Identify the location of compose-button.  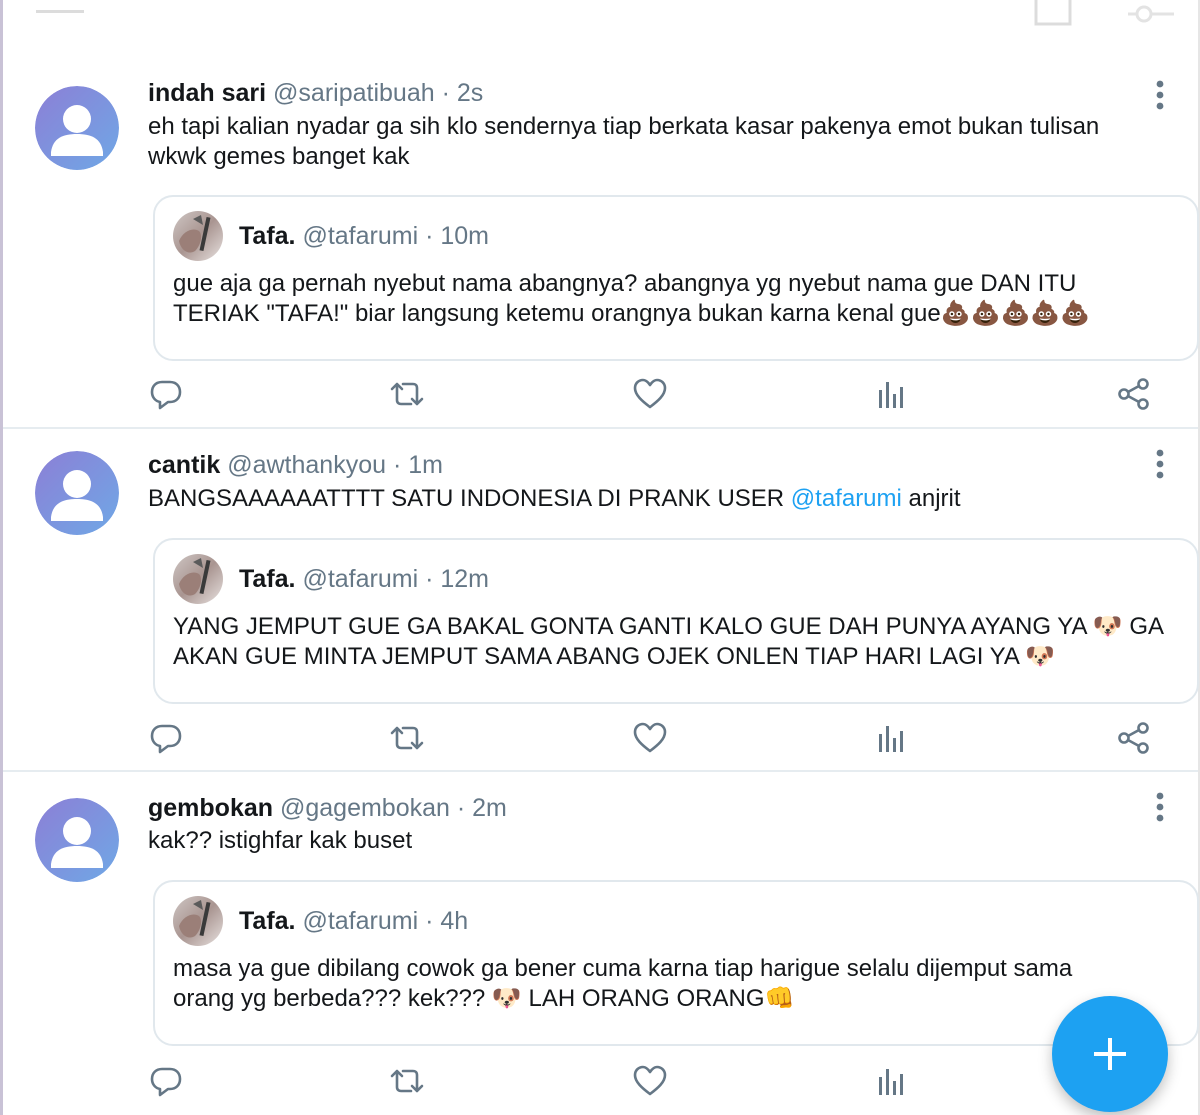
(1110, 1054).